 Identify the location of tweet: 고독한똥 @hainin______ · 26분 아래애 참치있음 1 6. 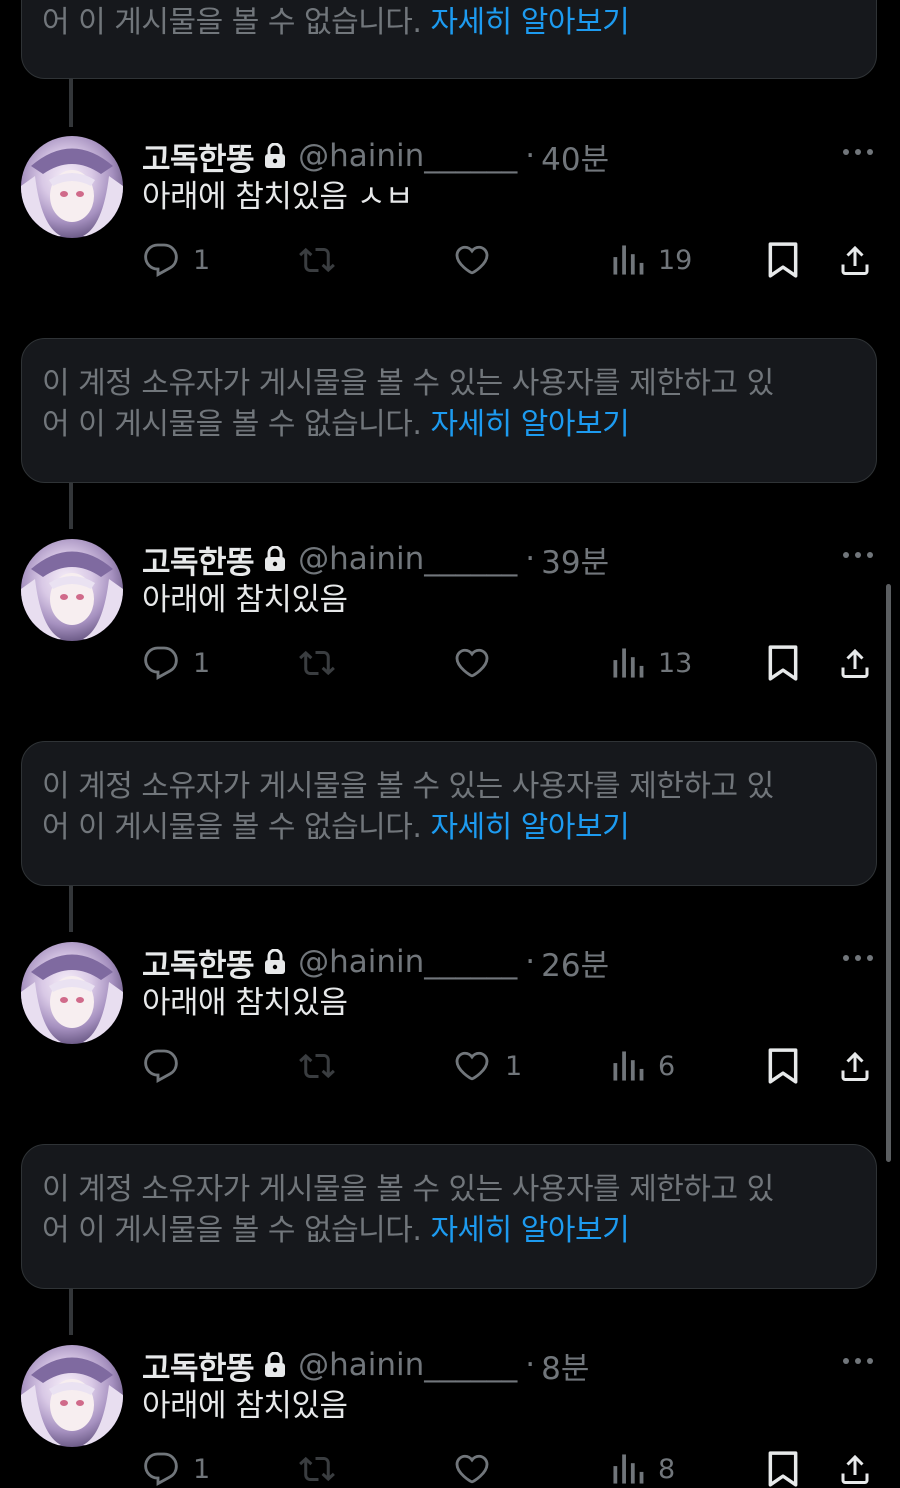
(450, 1022).